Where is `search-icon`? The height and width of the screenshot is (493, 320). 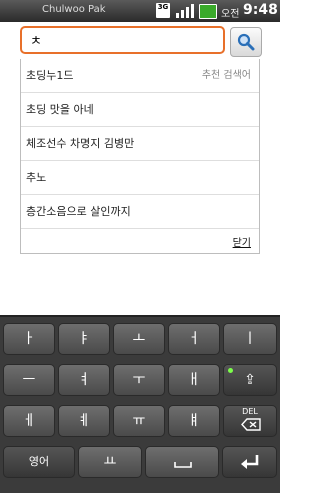
search-icon is located at coordinates (246, 42).